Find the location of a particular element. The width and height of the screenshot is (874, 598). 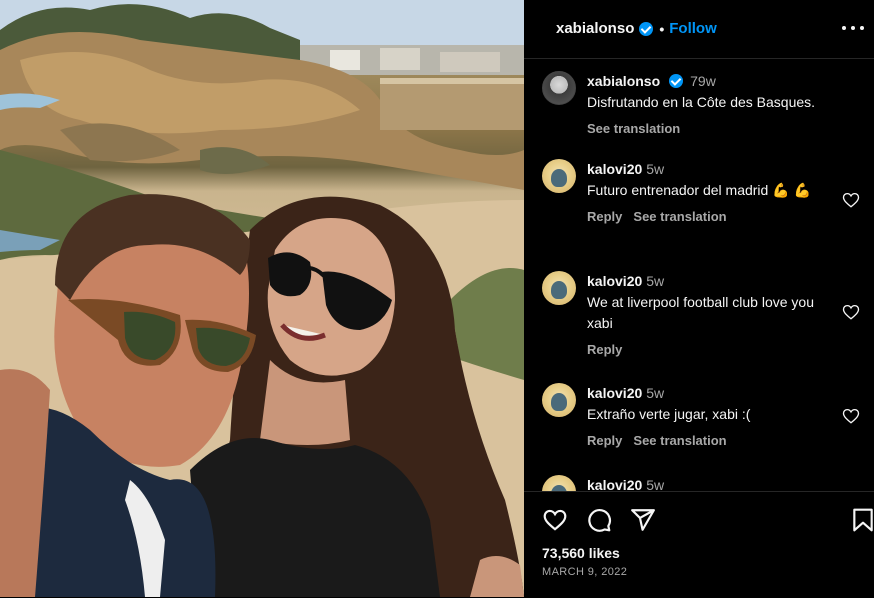

comment-text: Futuro entrenador del madrid 💪 💪 is located at coordinates (699, 190).